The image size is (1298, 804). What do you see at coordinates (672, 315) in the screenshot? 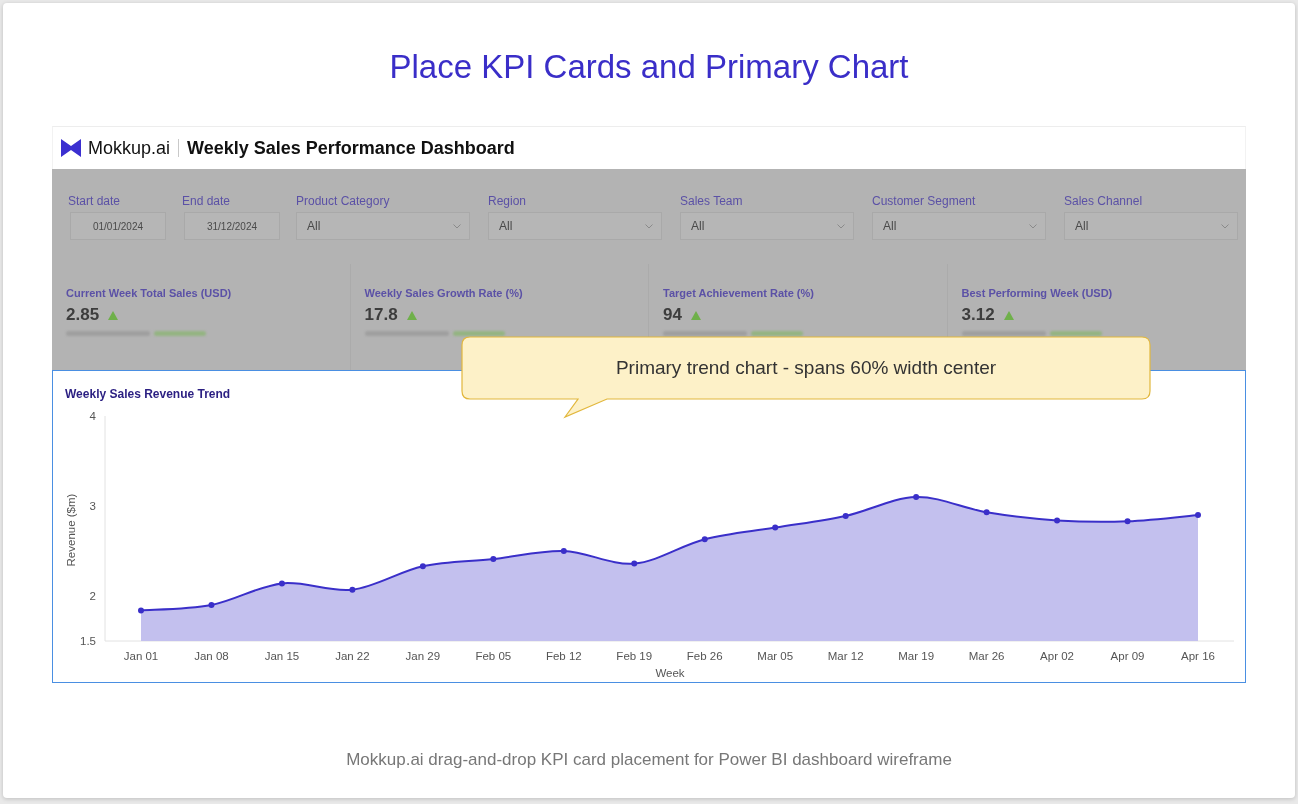
I see `kpi-value: 94` at bounding box center [672, 315].